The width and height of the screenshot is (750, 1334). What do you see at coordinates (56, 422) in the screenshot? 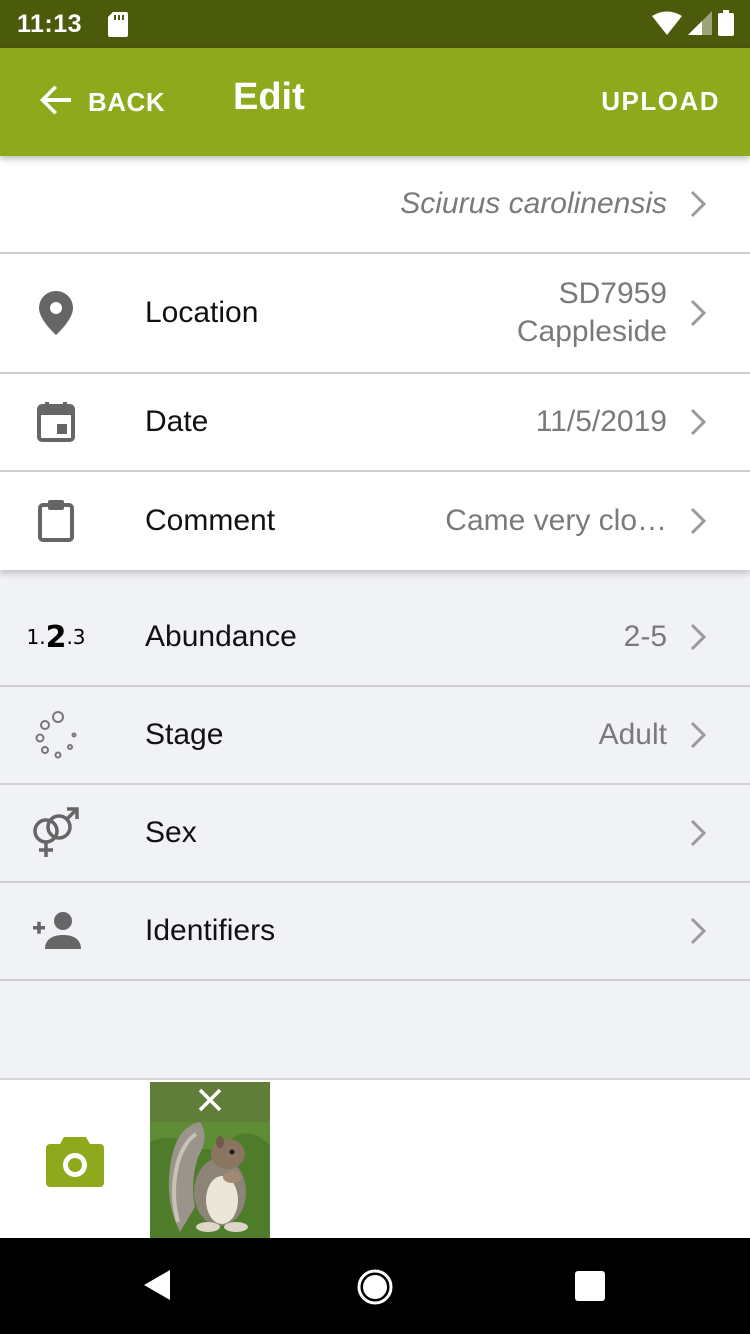
I see `calendar-icon` at bounding box center [56, 422].